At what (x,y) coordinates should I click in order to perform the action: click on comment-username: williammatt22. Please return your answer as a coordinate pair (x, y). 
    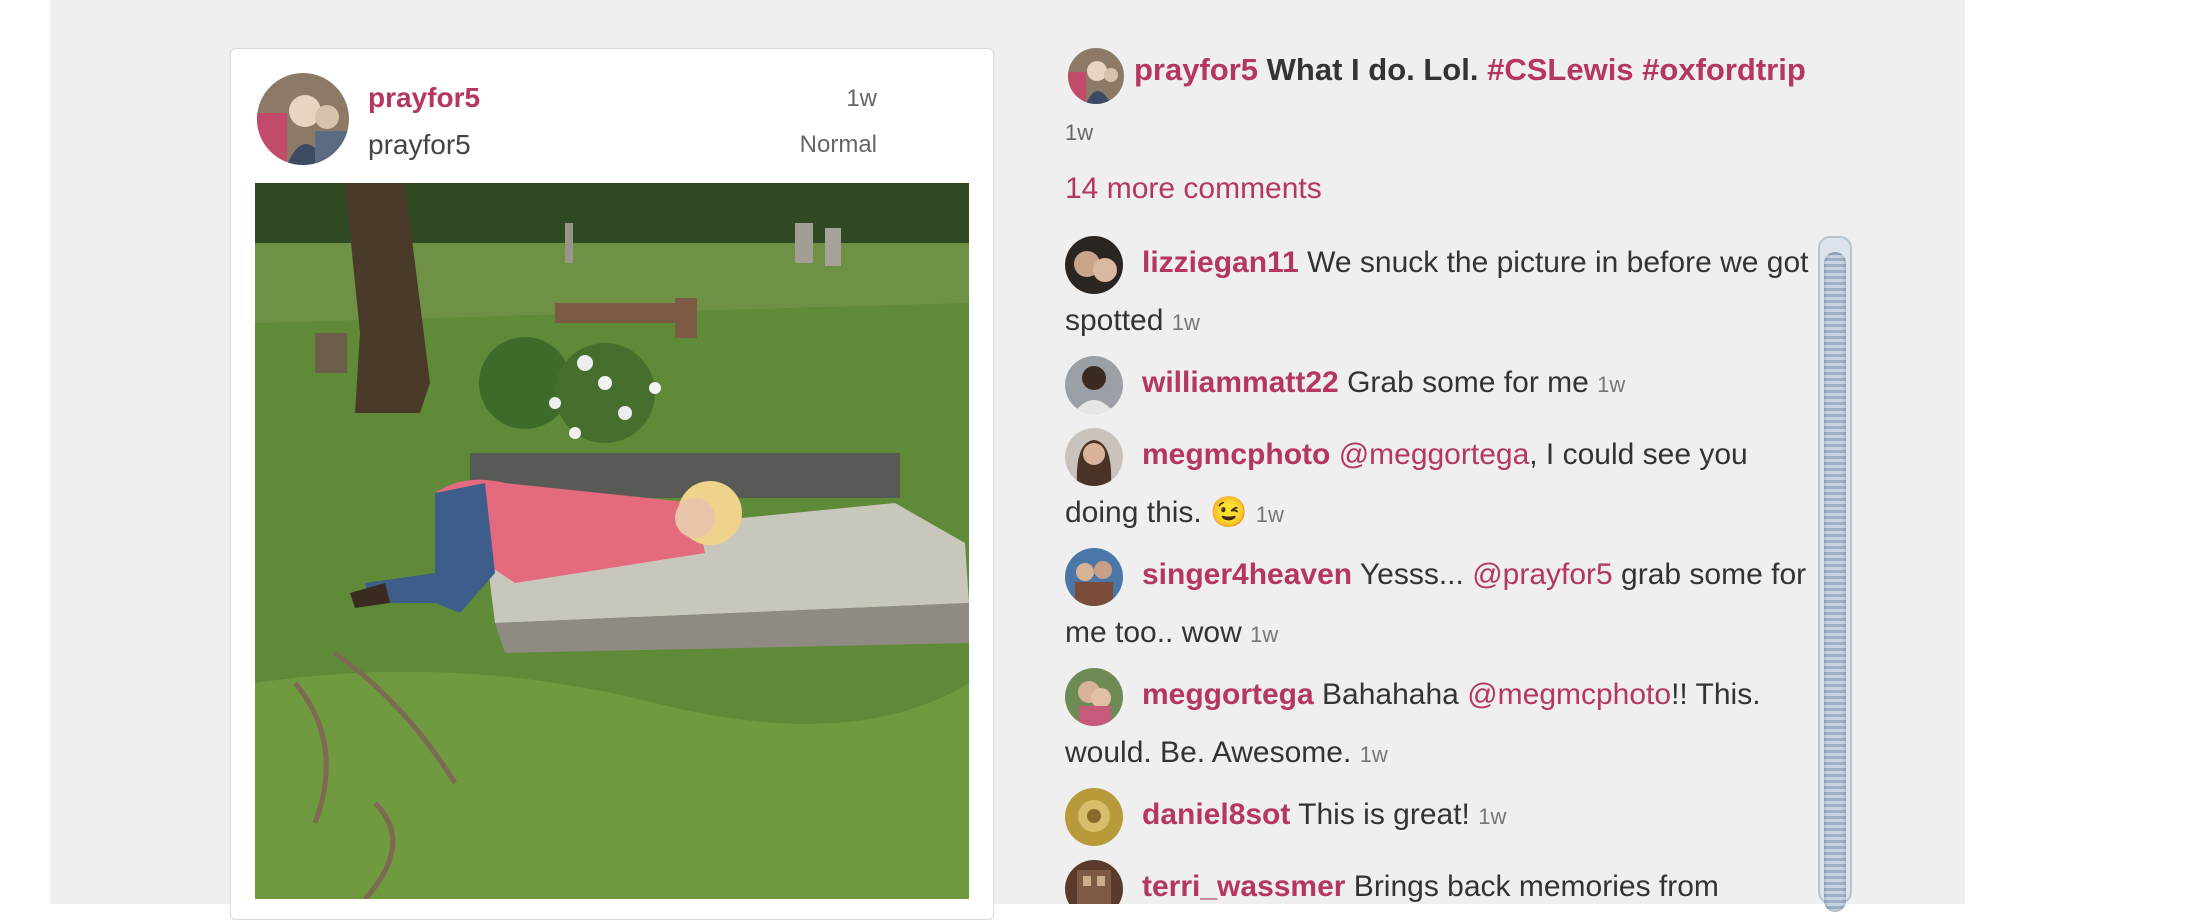
    Looking at the image, I should click on (1240, 382).